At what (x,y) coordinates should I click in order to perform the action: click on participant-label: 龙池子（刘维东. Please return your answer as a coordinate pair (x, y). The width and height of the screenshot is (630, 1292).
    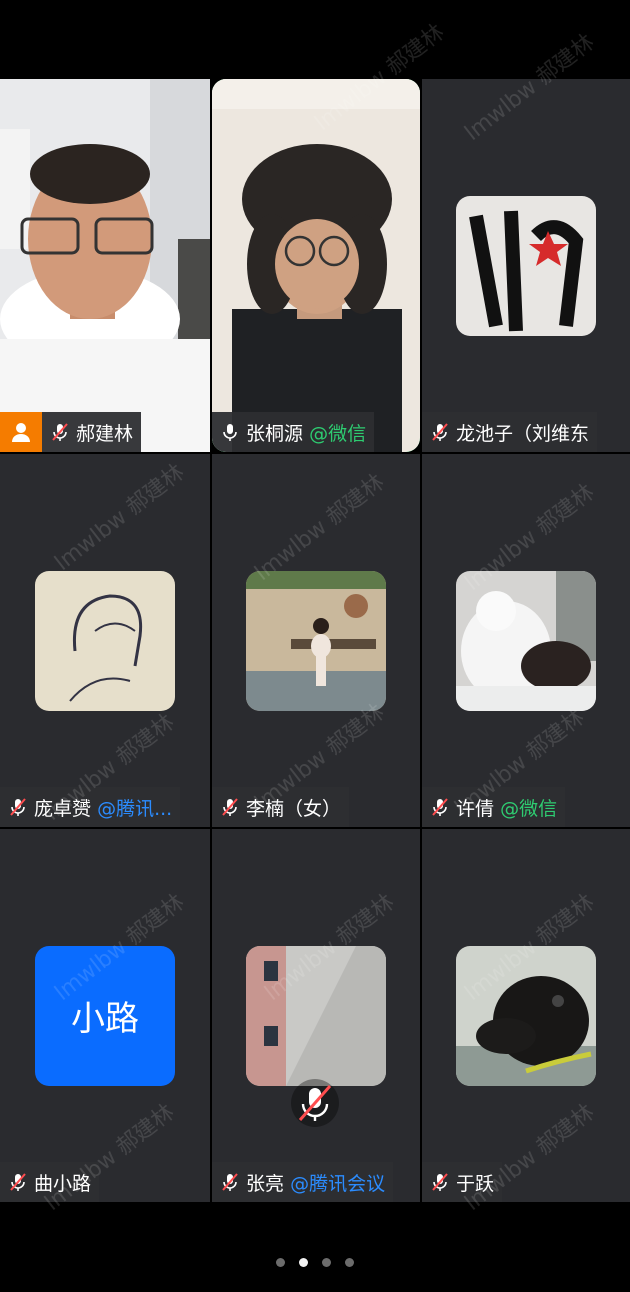
    Looking at the image, I should click on (510, 432).